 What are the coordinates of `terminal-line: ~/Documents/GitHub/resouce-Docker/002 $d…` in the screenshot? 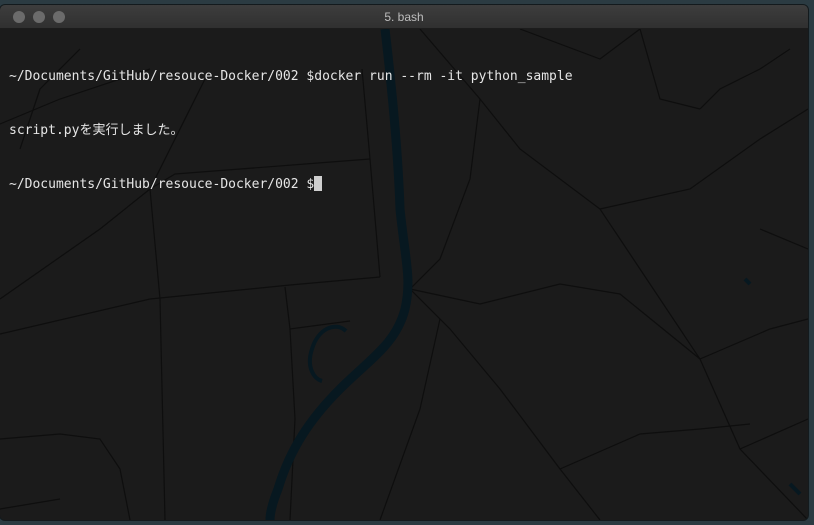 It's located at (291, 77).